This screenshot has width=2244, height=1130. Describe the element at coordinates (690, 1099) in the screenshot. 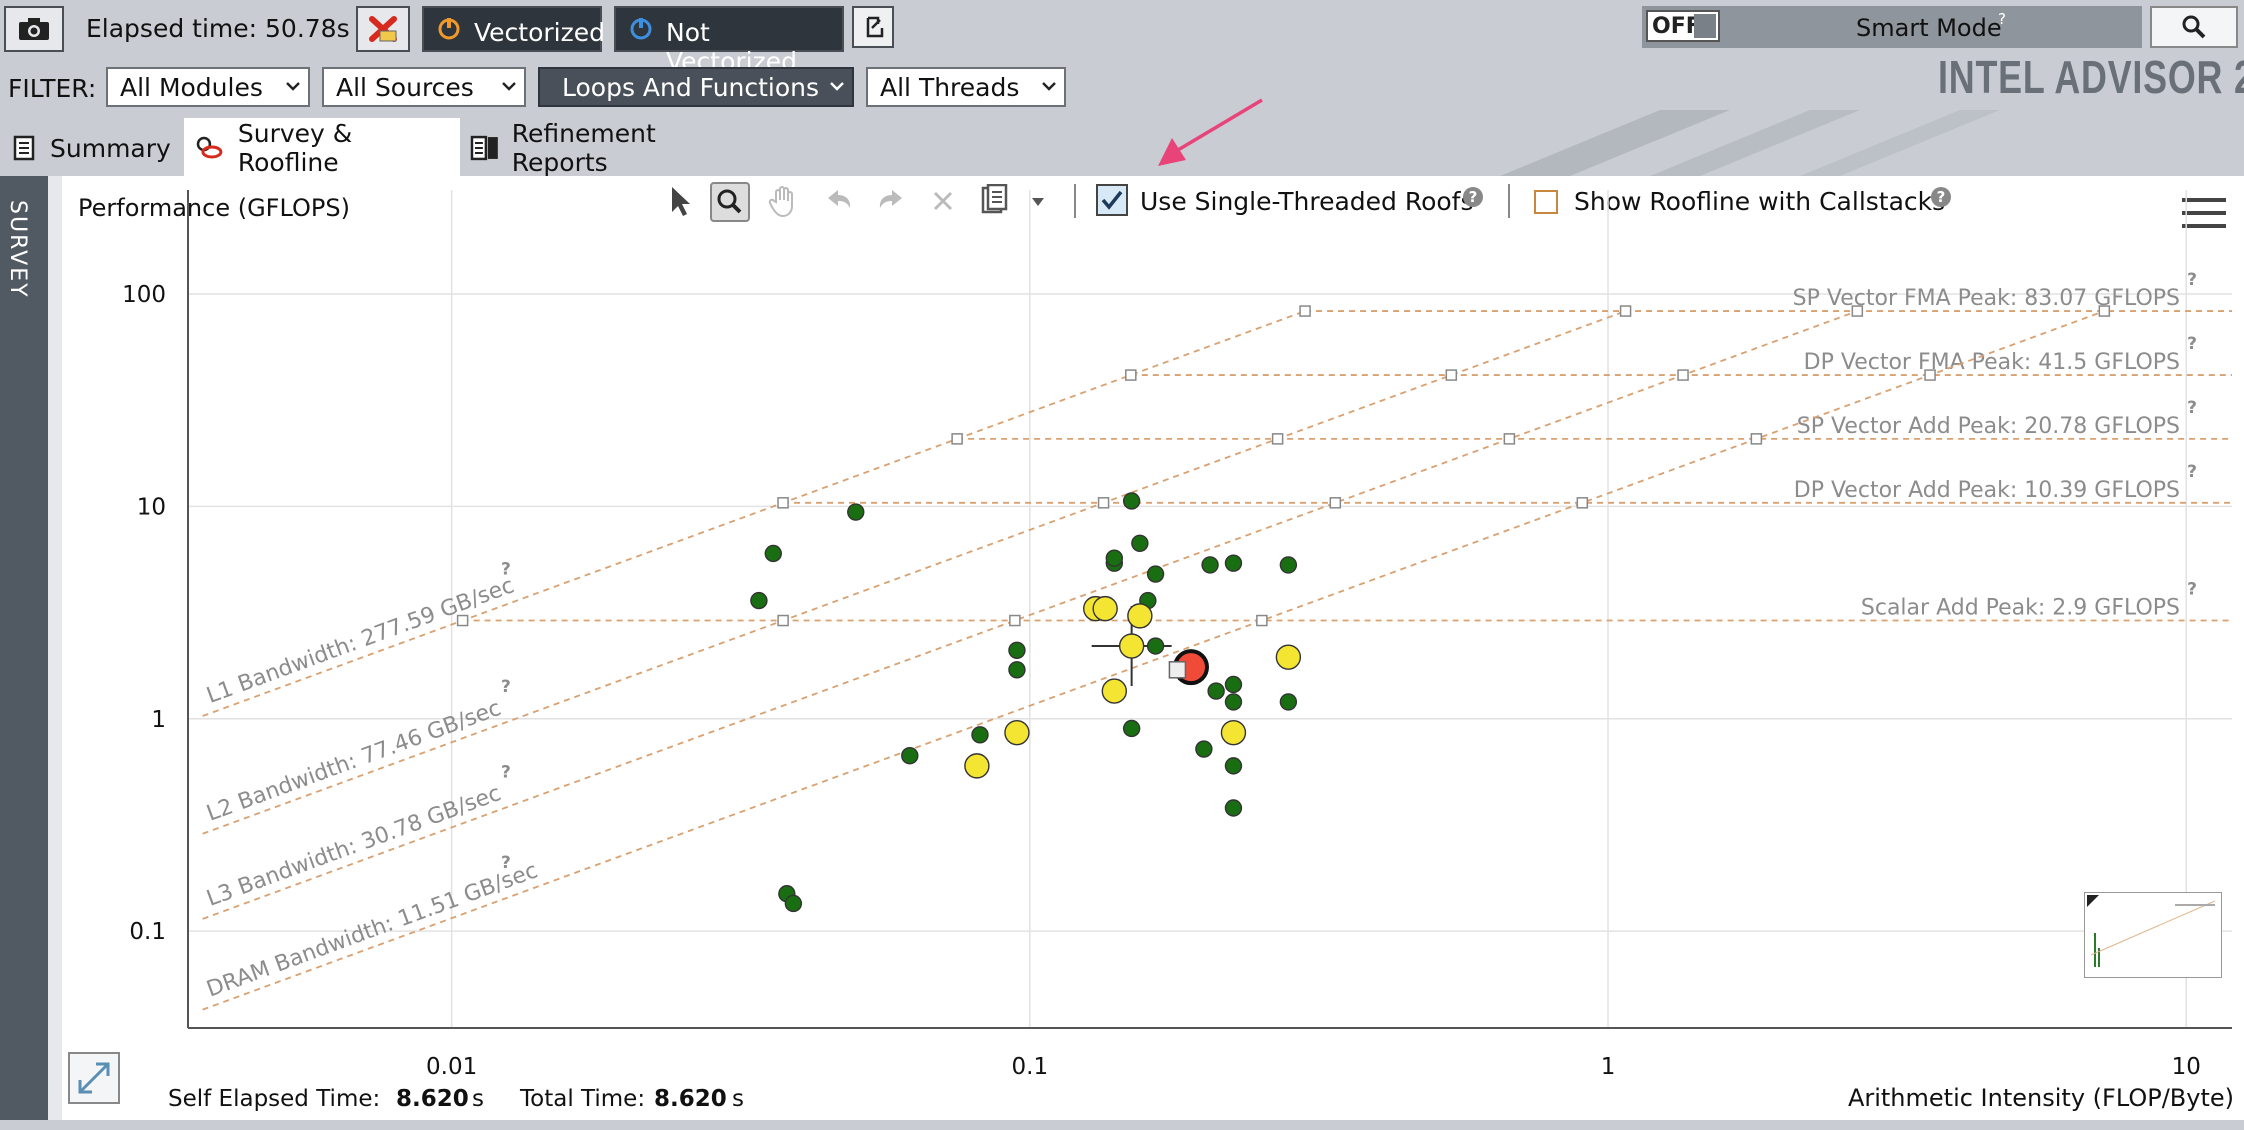

I see `total-time-value: 8.620` at that location.